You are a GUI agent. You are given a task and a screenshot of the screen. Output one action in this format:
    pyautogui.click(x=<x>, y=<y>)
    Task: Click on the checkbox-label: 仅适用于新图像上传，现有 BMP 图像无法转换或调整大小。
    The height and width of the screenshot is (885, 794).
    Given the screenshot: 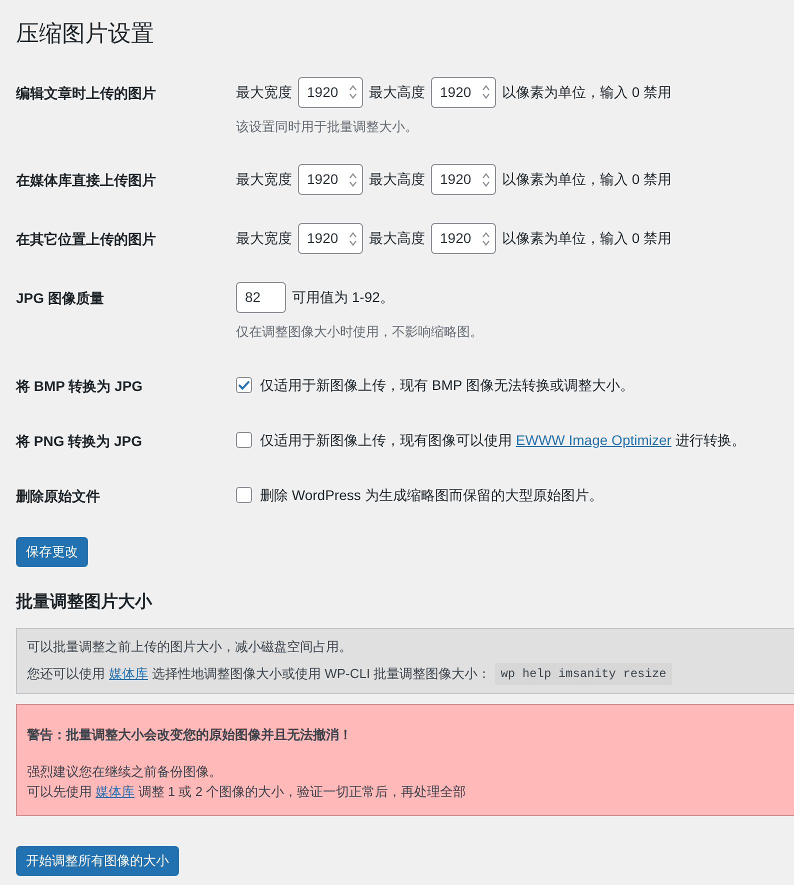 What is the action you would take?
    pyautogui.click(x=447, y=385)
    